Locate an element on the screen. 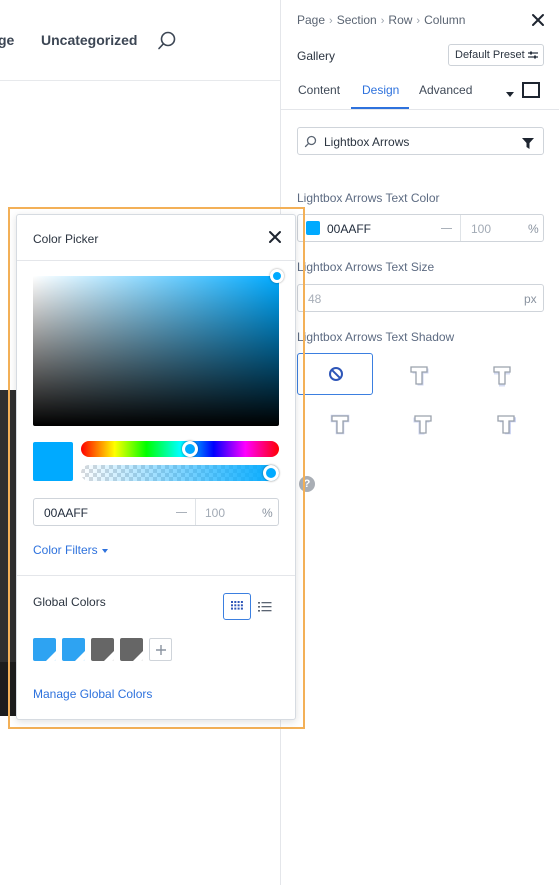 The height and width of the screenshot is (885, 559). saturation-value-area is located at coordinates (158, 347).